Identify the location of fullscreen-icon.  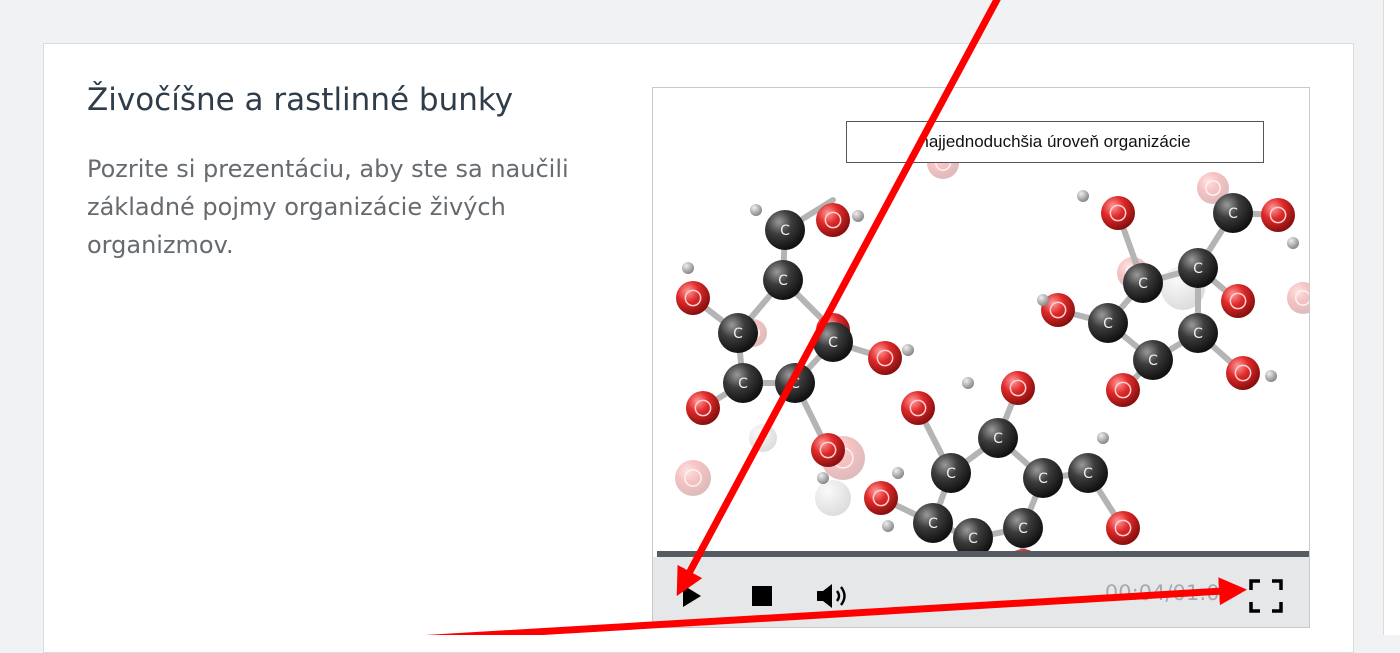
(1266, 596).